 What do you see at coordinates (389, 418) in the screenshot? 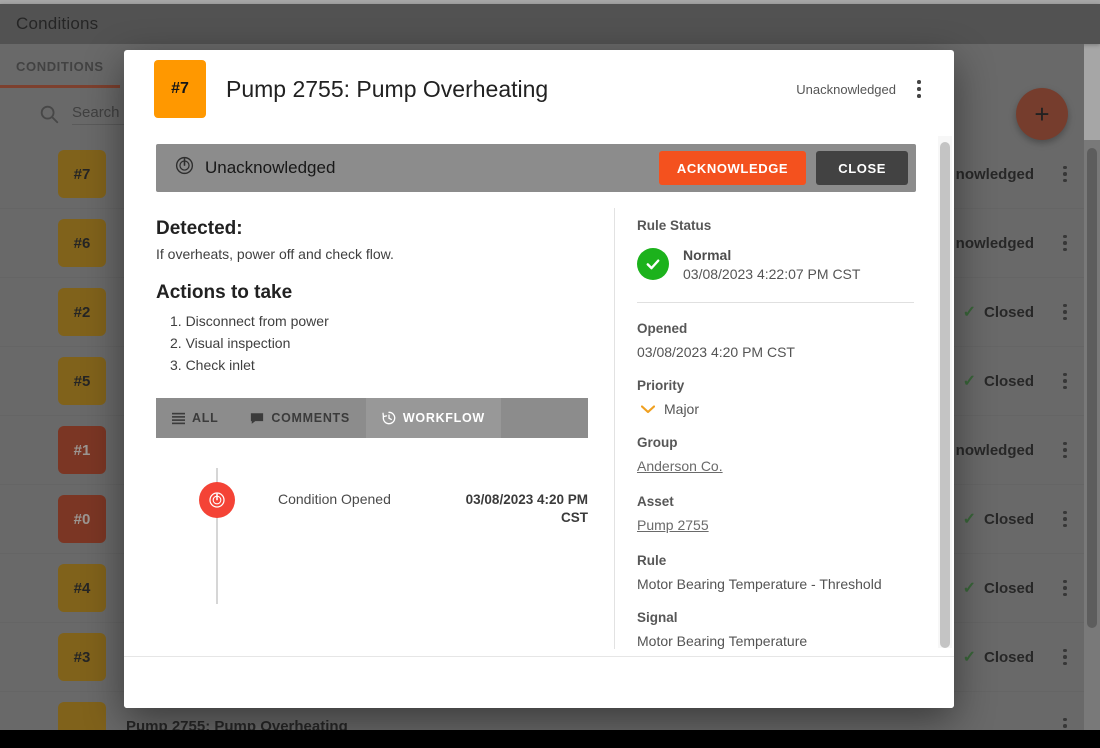
I see `history-icon` at bounding box center [389, 418].